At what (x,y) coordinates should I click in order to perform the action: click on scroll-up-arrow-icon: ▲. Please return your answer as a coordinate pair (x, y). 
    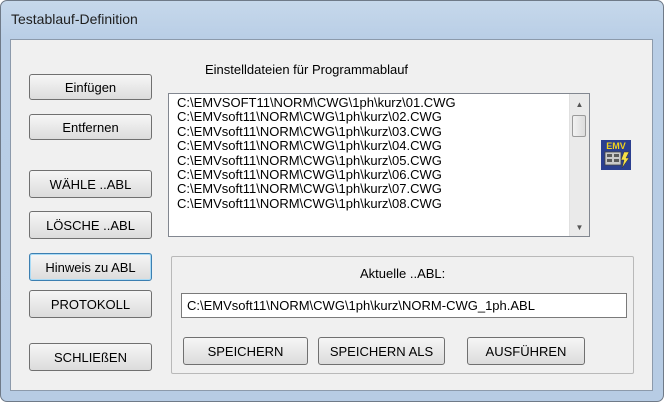
    Looking at the image, I should click on (579, 104).